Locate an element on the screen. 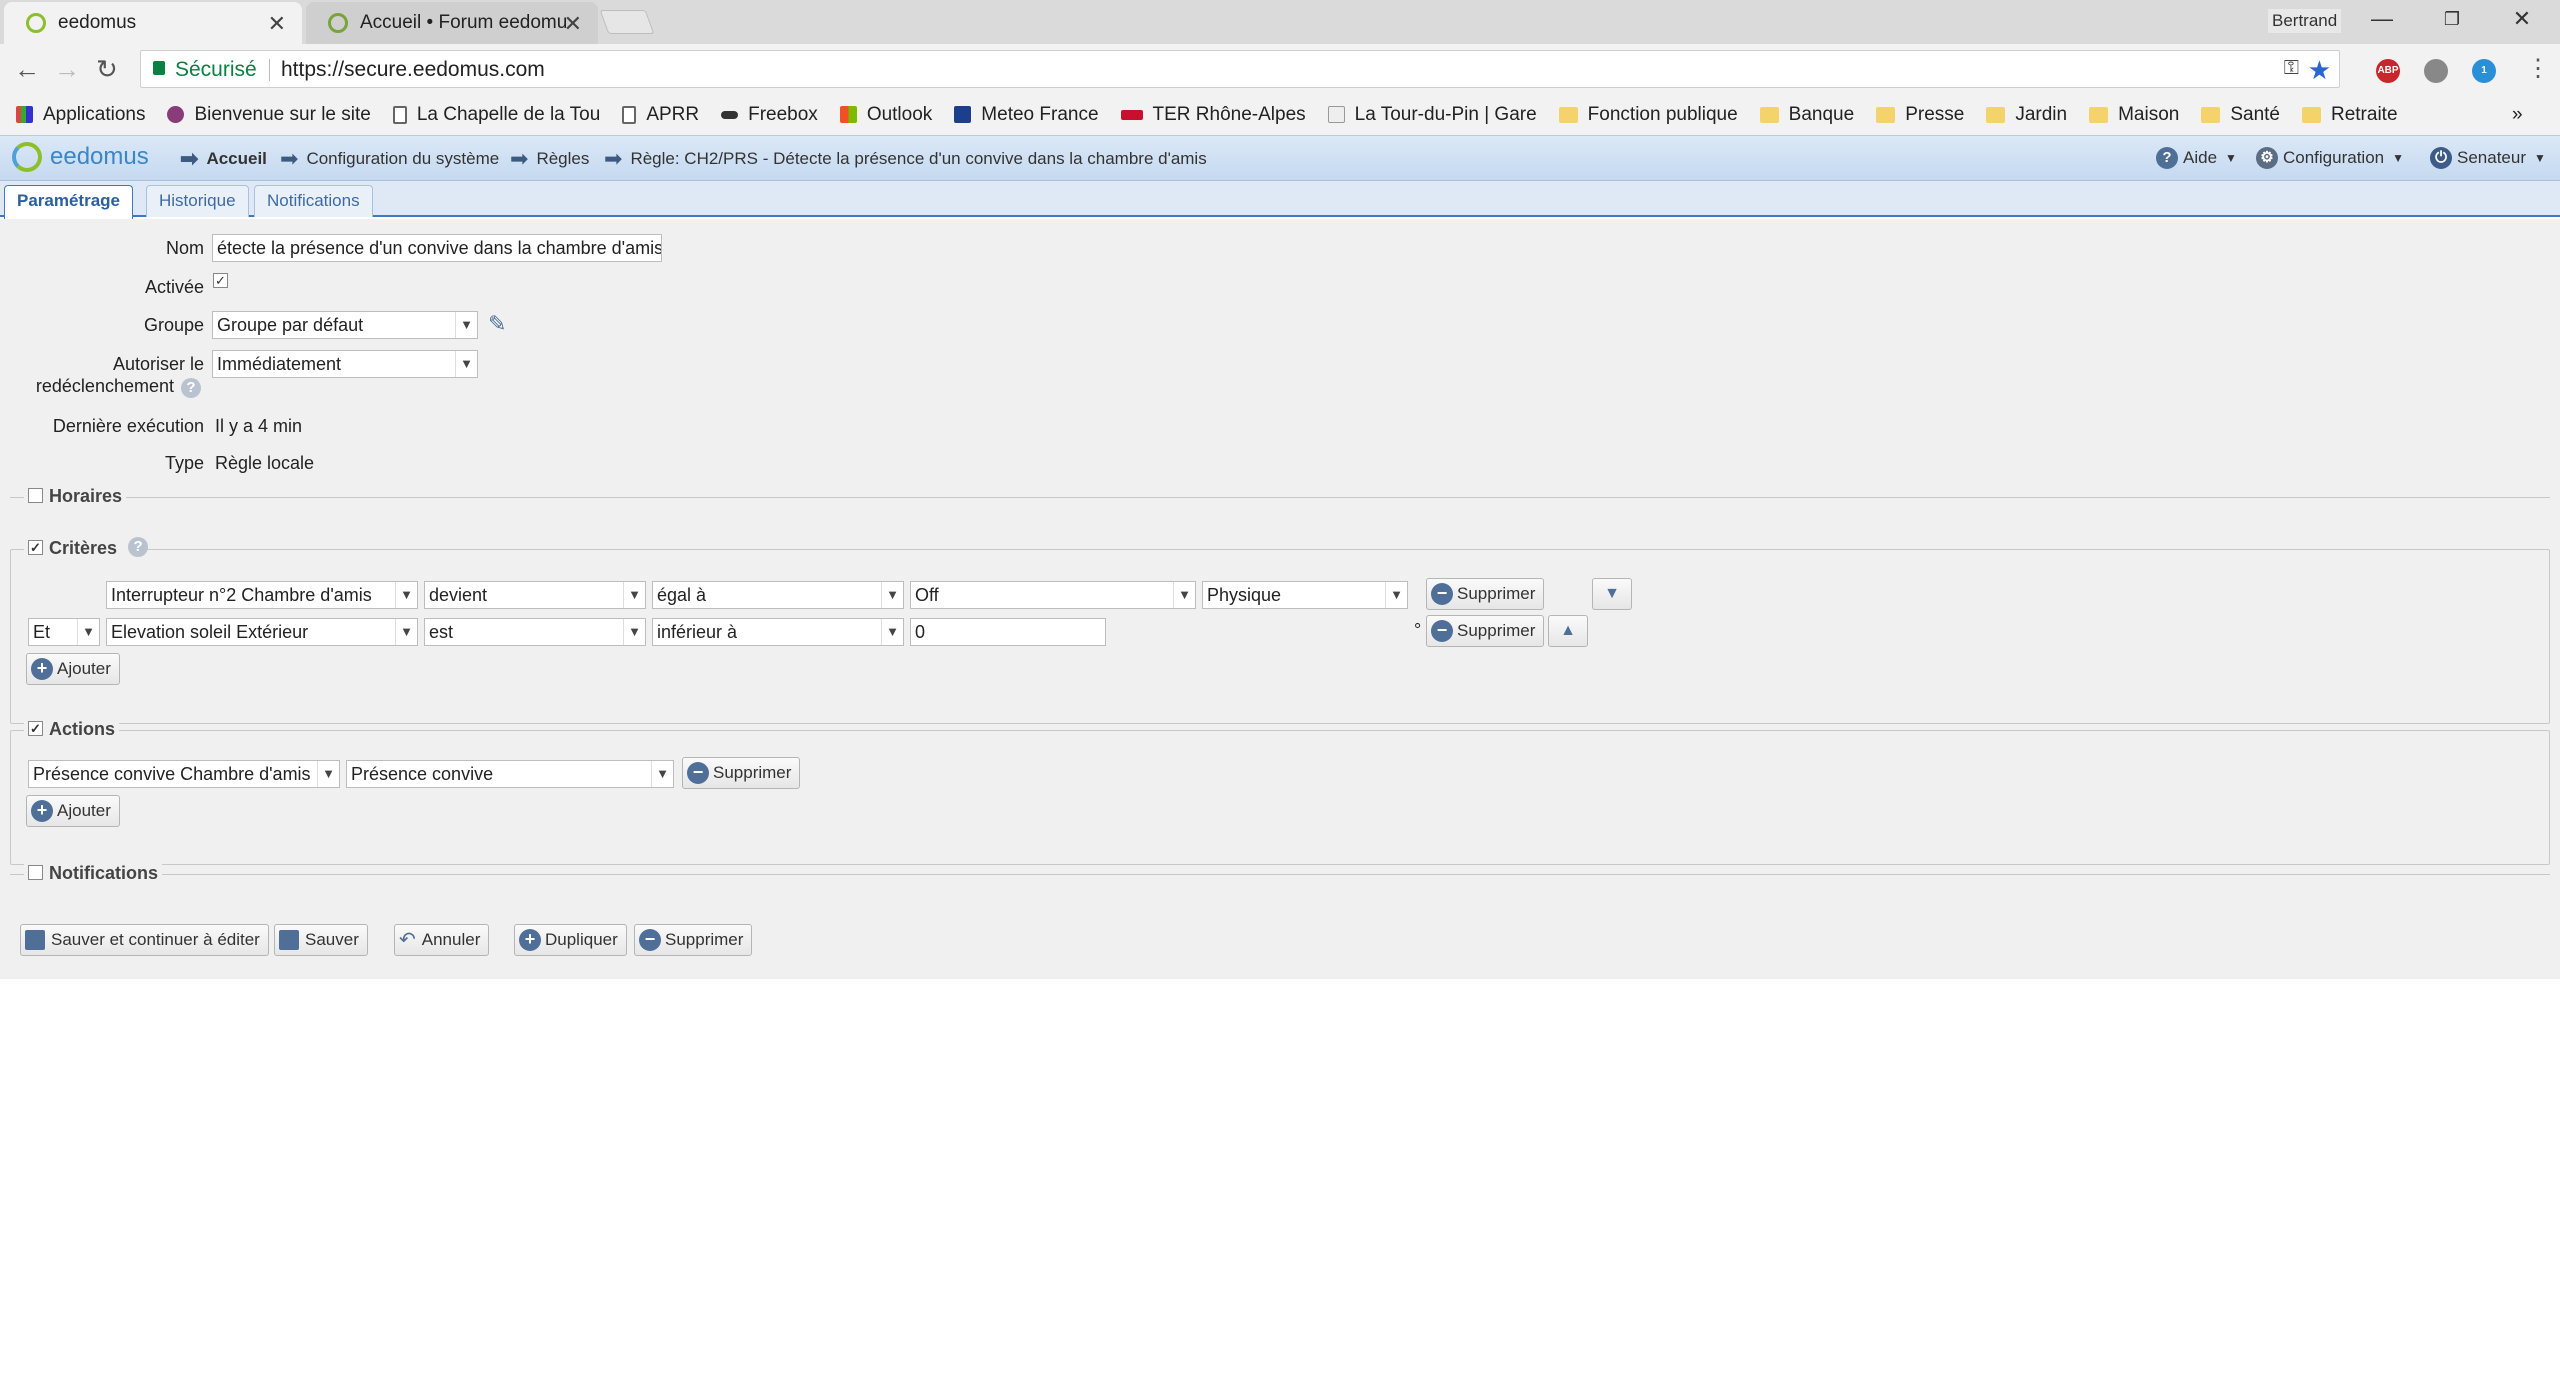 This screenshot has width=2560, height=1380. bookmark-folder-sante: Santé is located at coordinates (2240, 115).